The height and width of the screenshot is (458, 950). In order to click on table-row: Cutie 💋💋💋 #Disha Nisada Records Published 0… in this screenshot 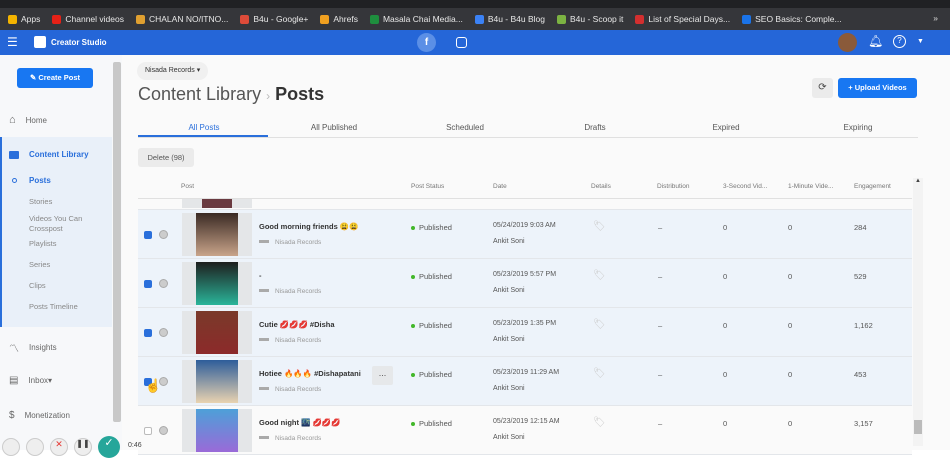, I will do `click(525, 332)`.